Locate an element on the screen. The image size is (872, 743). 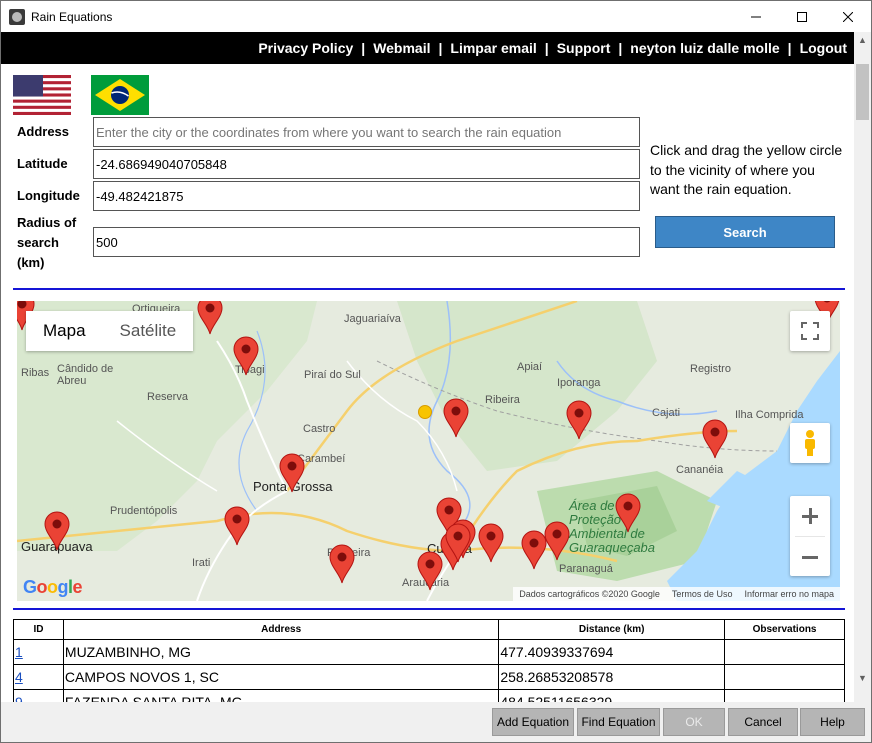
window-title: Rain Equations is located at coordinates (72, 16).